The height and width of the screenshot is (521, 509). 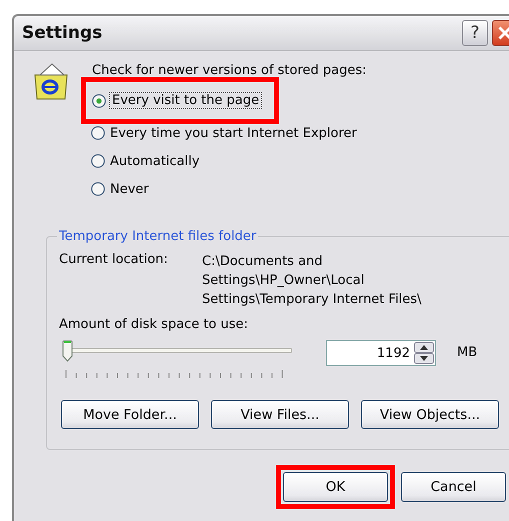 What do you see at coordinates (453, 487) in the screenshot?
I see `dialog-button: Cancel` at bounding box center [453, 487].